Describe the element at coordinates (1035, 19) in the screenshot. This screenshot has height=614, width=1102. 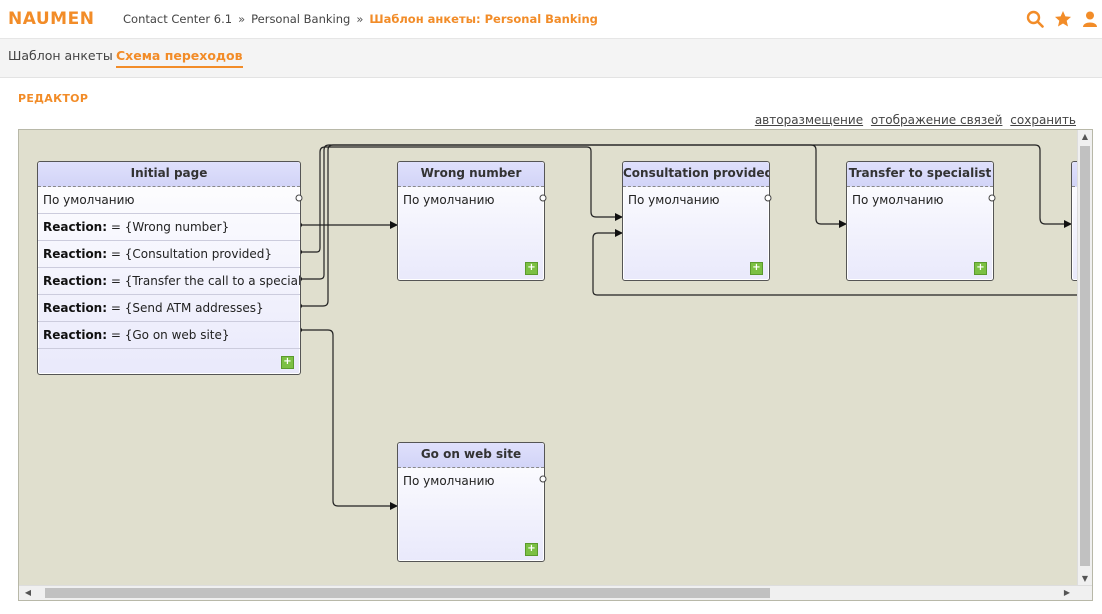
I see `search-icon` at that location.